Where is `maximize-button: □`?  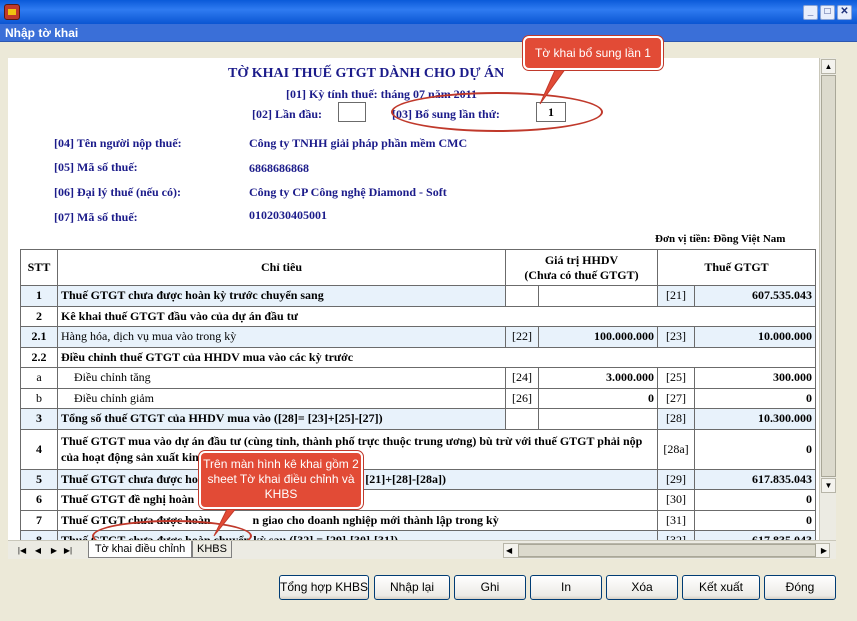
maximize-button: □ is located at coordinates (827, 12).